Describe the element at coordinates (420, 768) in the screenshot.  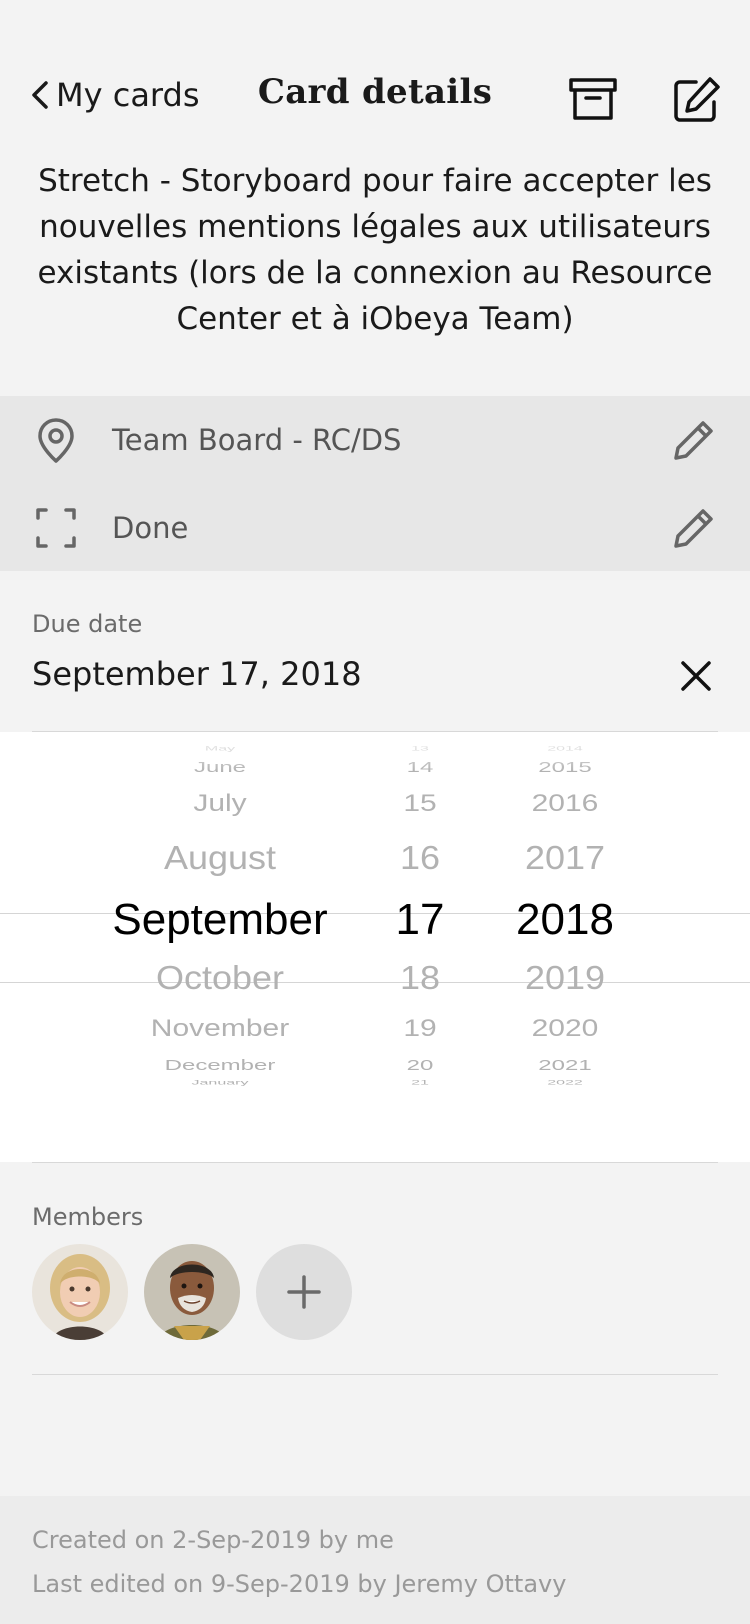
I see `picker-day-option: 14` at that location.